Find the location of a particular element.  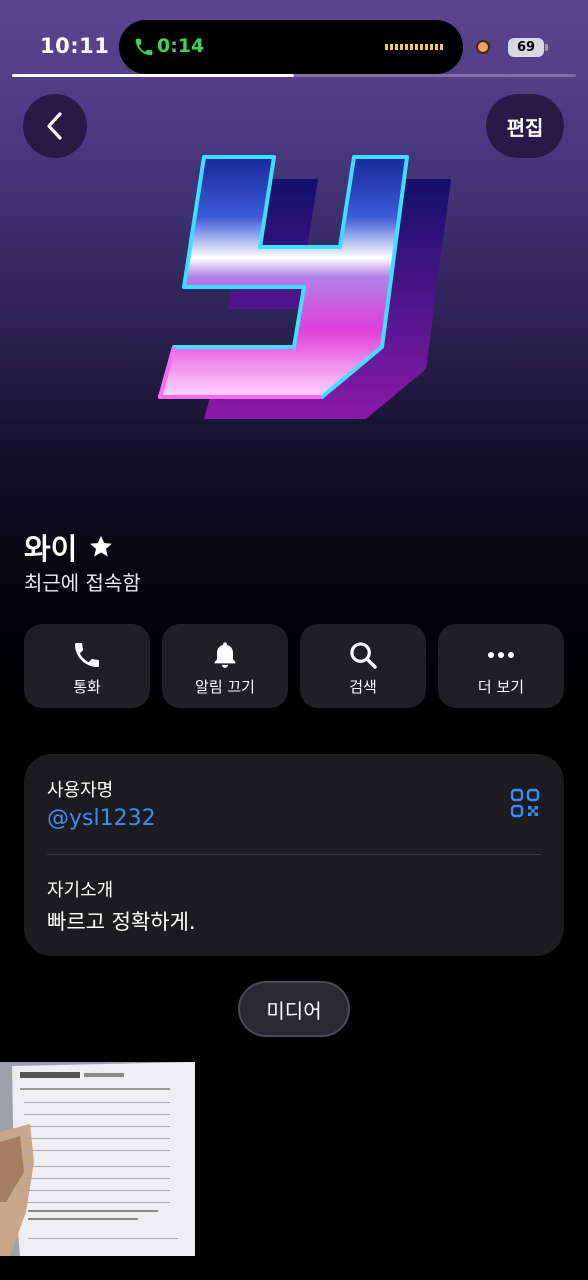

dynamic-island: 0:14 is located at coordinates (291, 47).